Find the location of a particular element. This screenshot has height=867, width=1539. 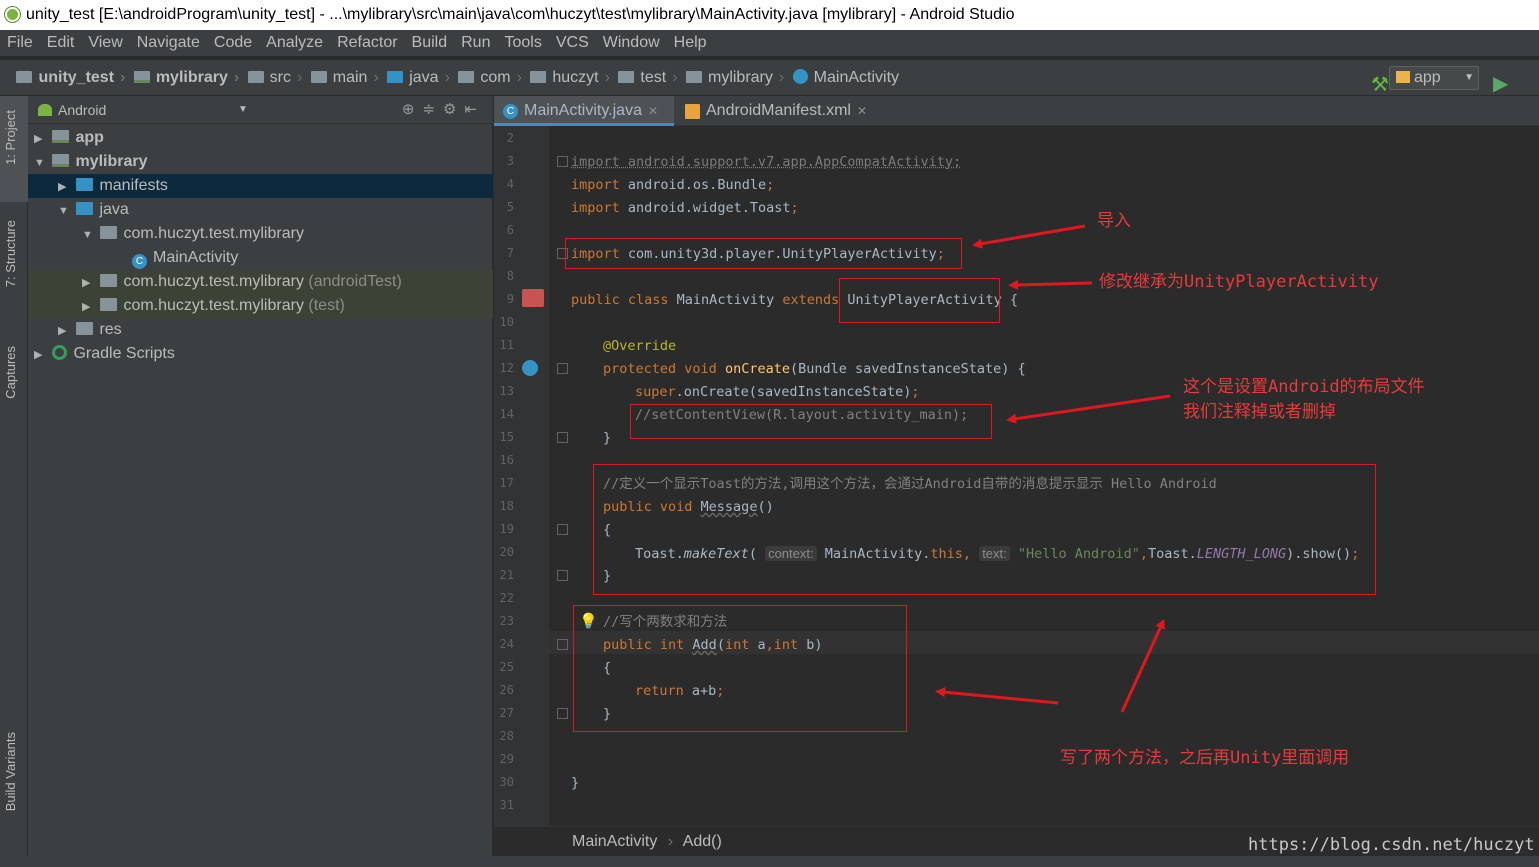

line-number: 12 is located at coordinates (506, 368).